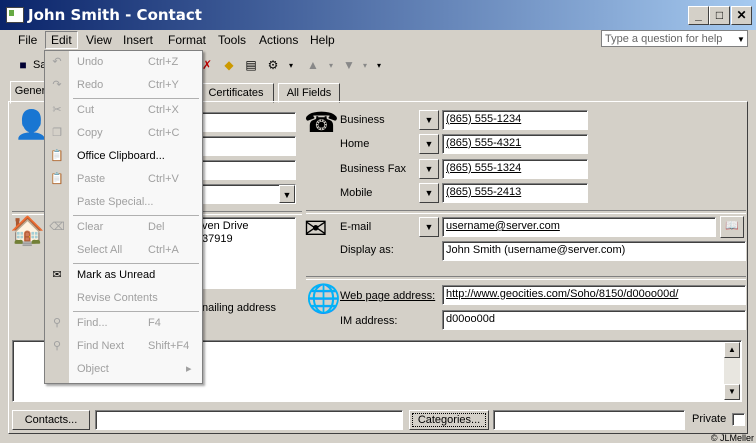 Image resolution: width=756 pixels, height=443 pixels. I want to click on undo-icon: ↶, so click(57, 62).